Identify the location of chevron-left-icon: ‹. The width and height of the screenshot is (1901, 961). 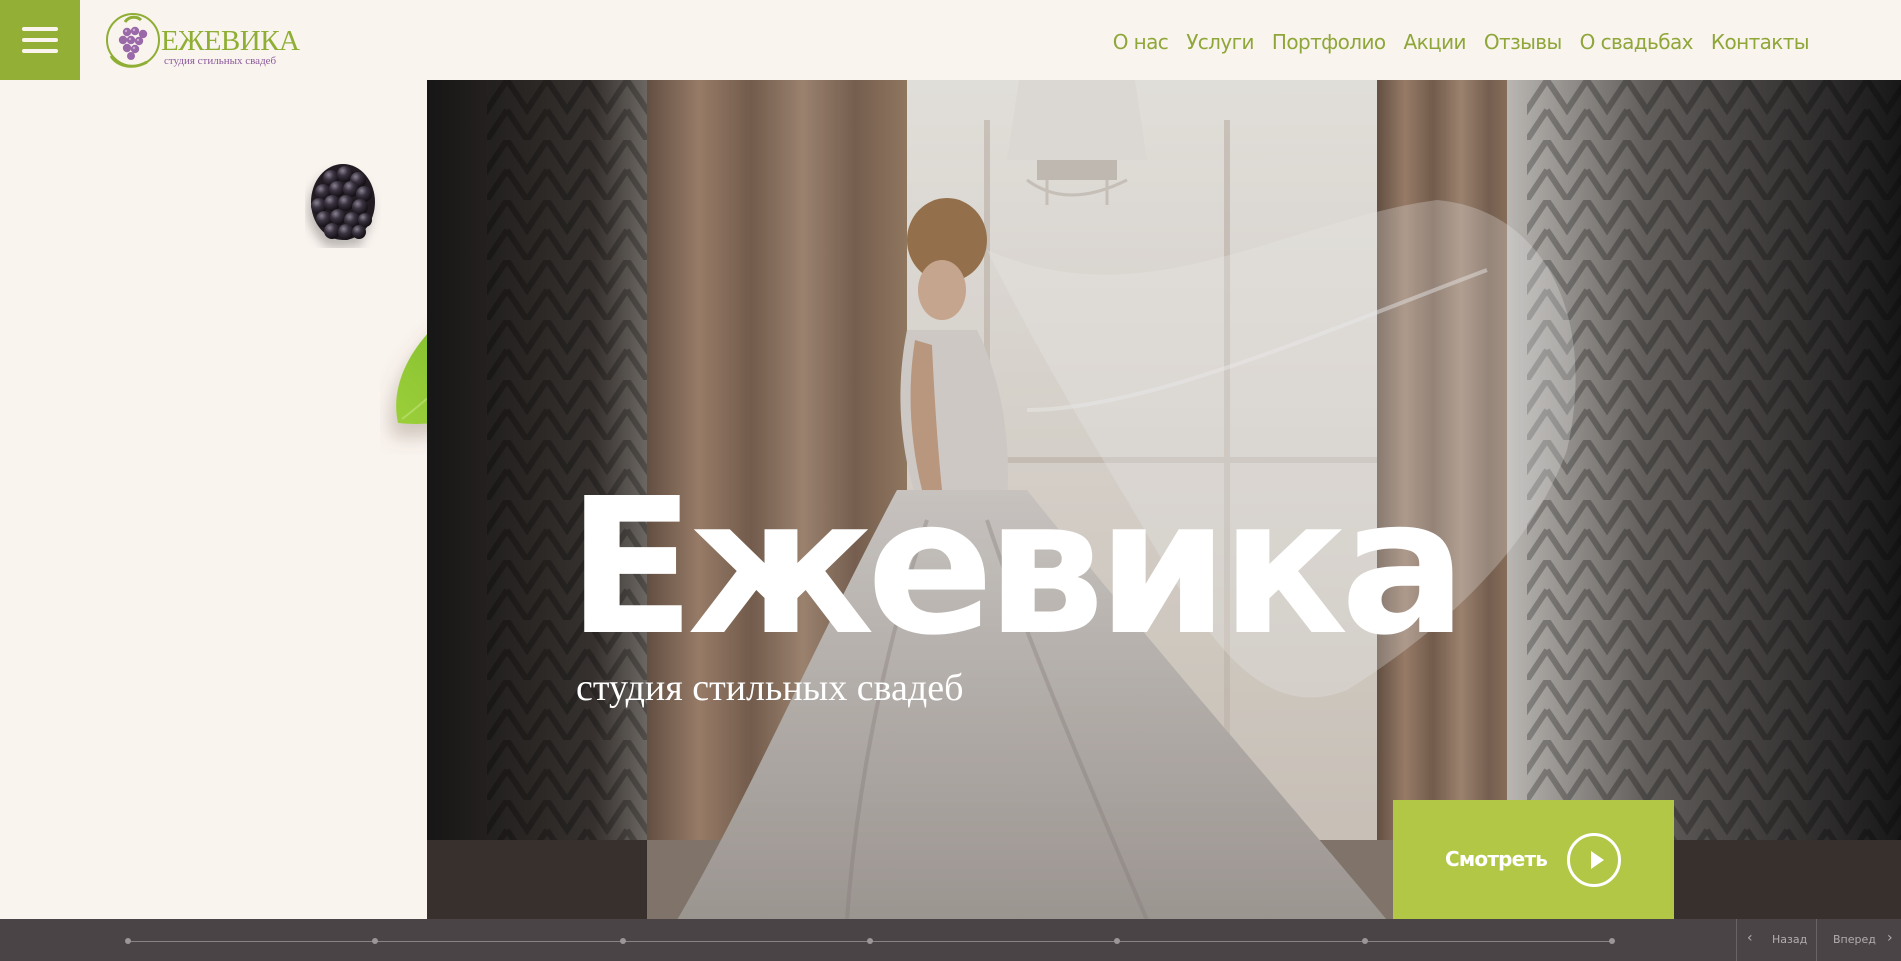
(1750, 938).